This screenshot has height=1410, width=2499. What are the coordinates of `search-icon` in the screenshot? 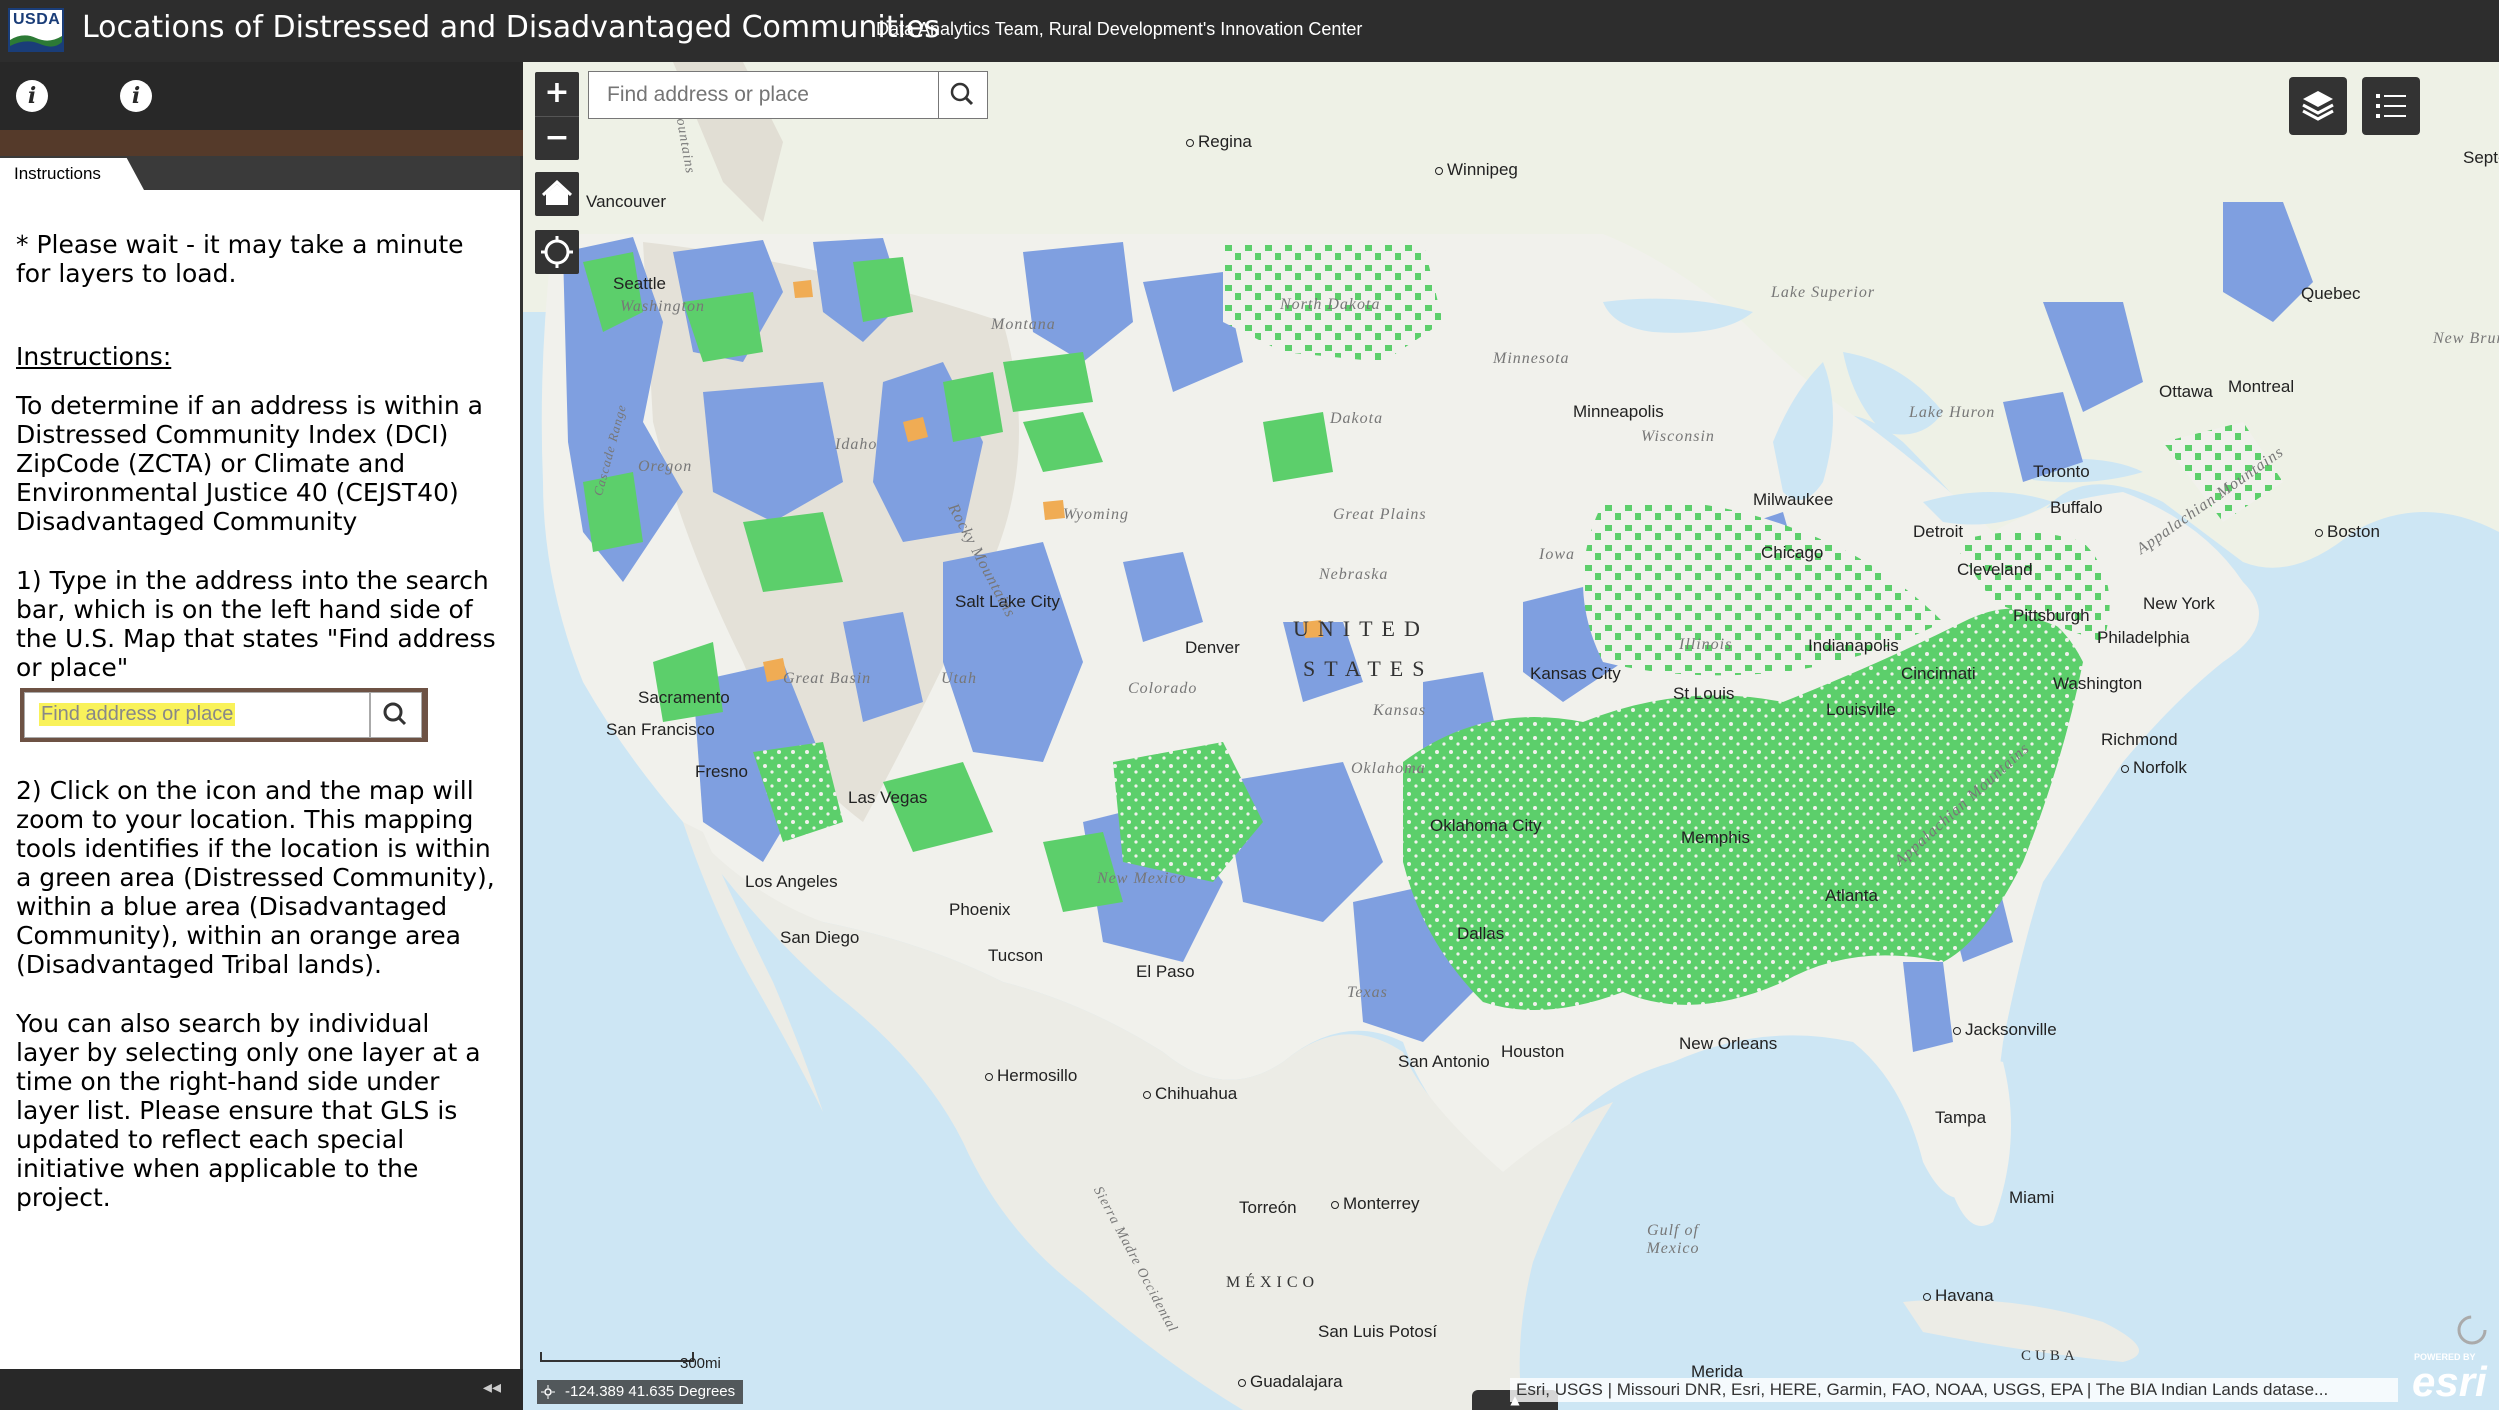 It's located at (962, 94).